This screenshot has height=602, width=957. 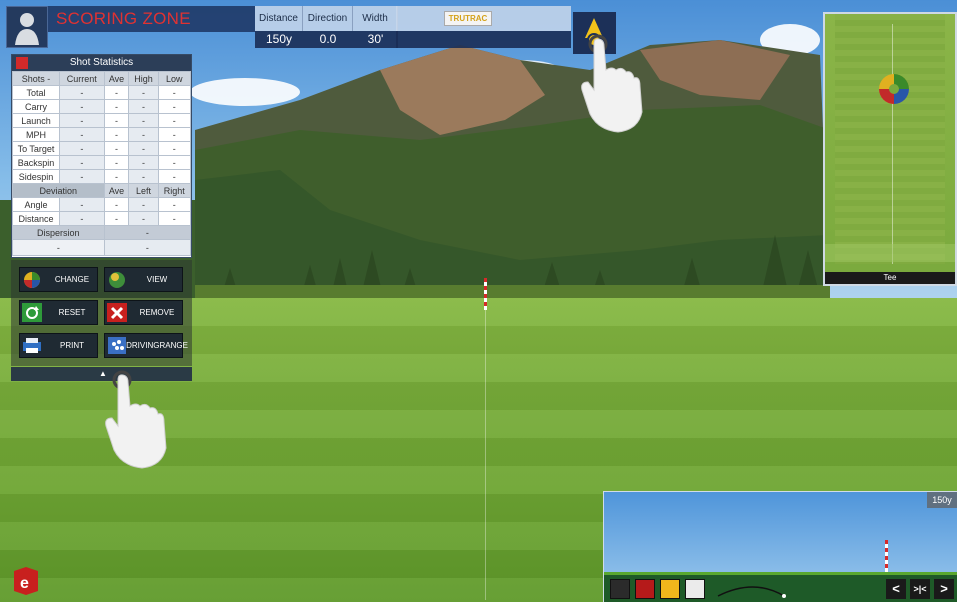 I want to click on player-avatar, so click(x=27, y=27).